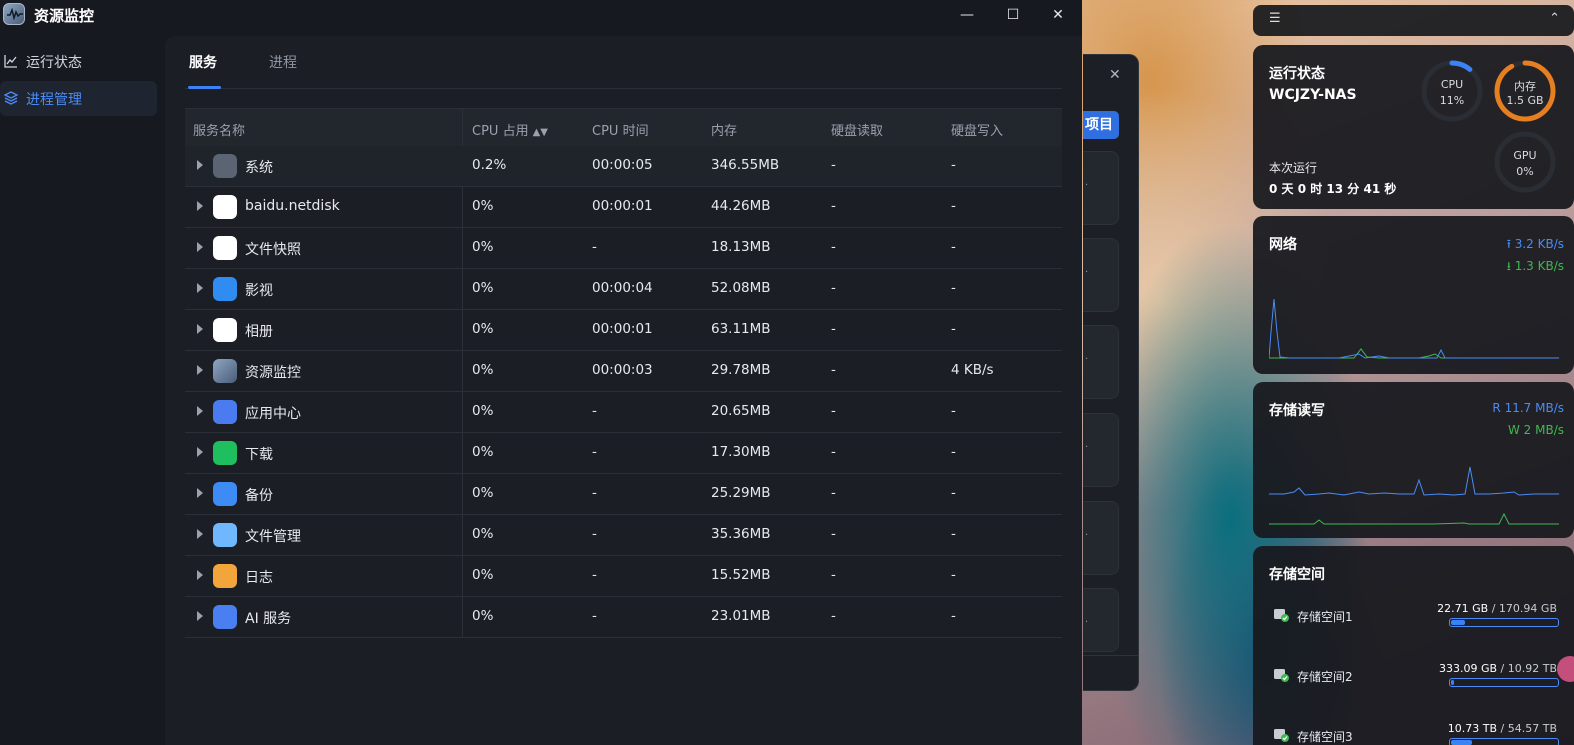  What do you see at coordinates (1275, 18) in the screenshot?
I see `widget-settings-icon: ☰` at bounding box center [1275, 18].